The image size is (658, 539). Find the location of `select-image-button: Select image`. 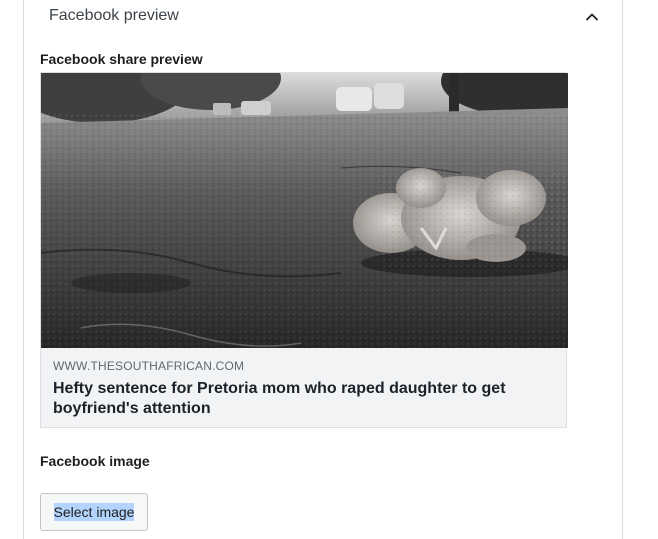

select-image-button: Select image is located at coordinates (94, 512).